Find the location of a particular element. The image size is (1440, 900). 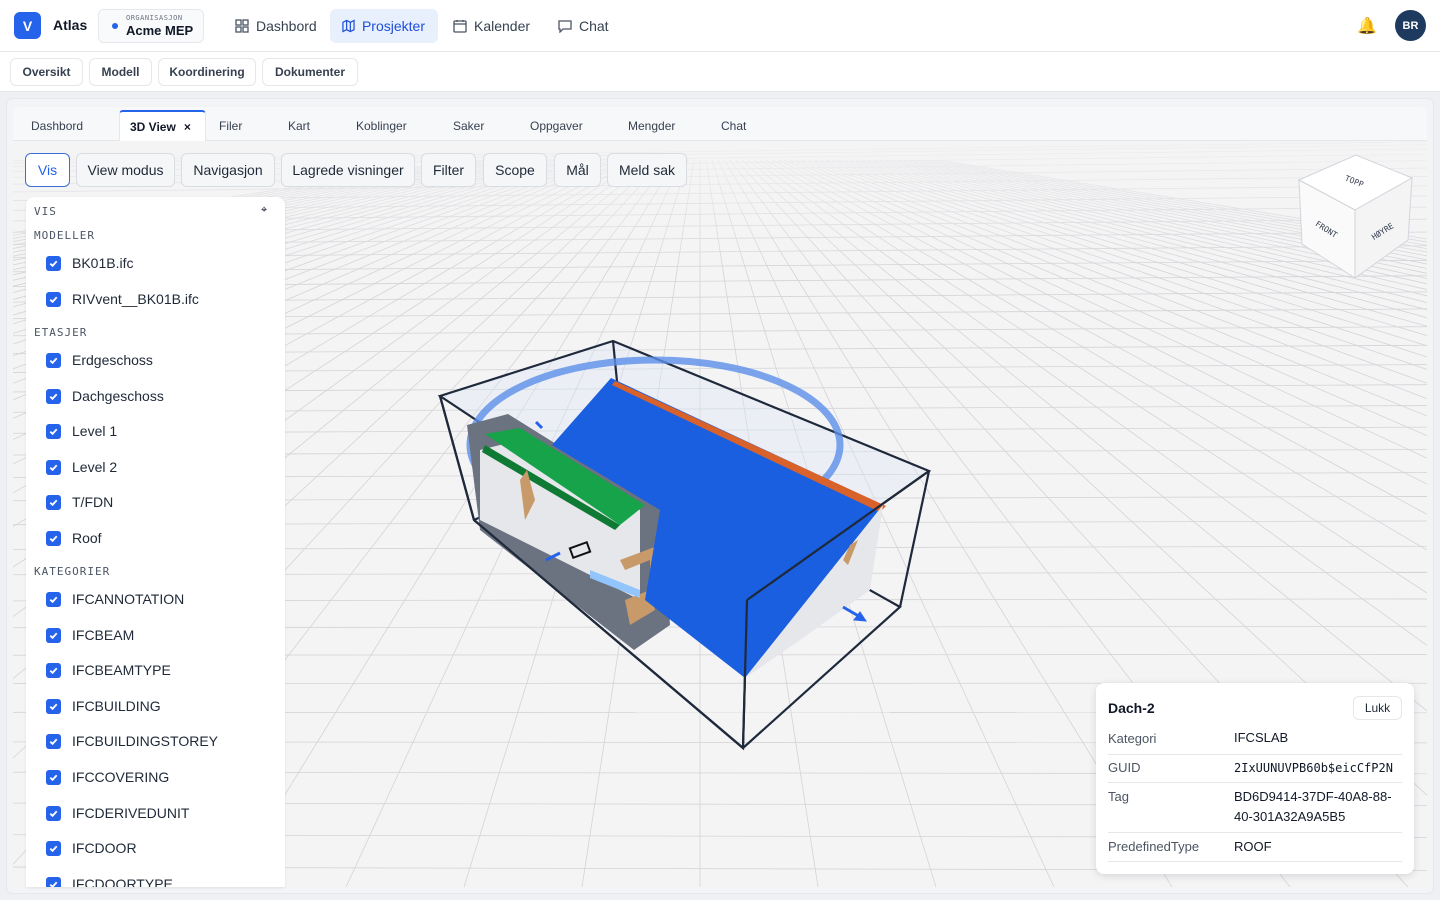

organization-switcher: ORGANISASJON Acme MEP is located at coordinates (151, 26).